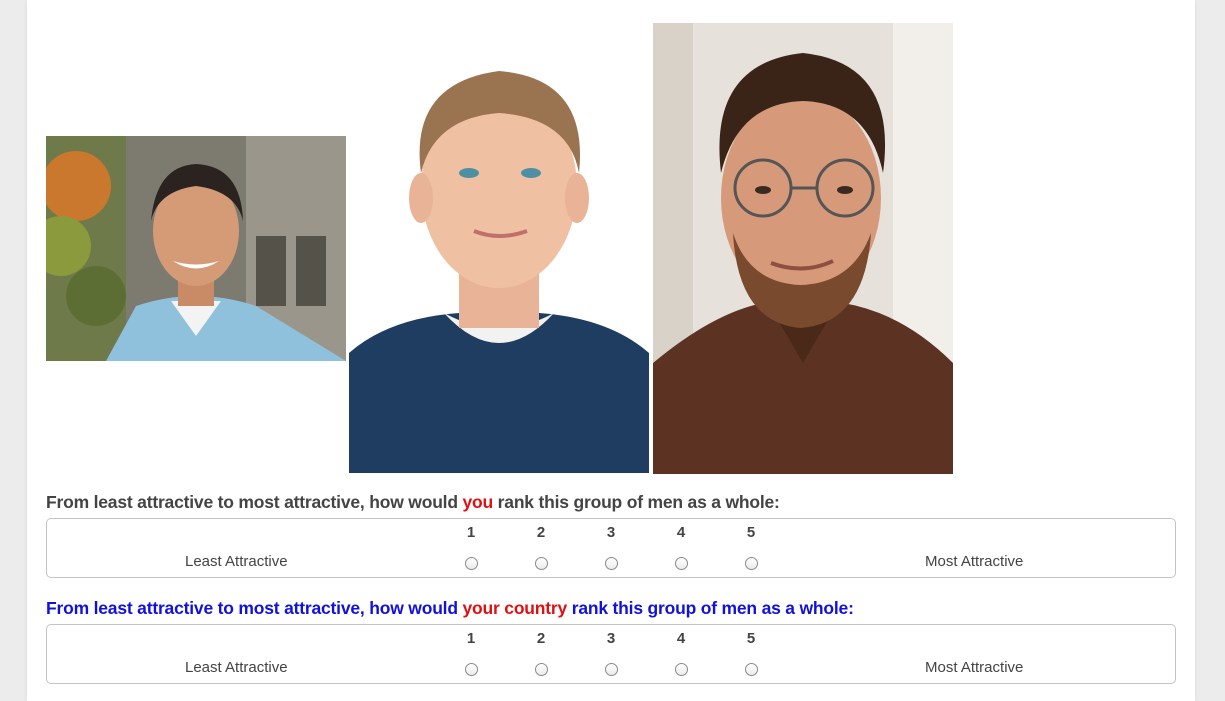 The image size is (1225, 701). I want to click on question-1-suffix: rank this group of men as a whole:, so click(636, 502).